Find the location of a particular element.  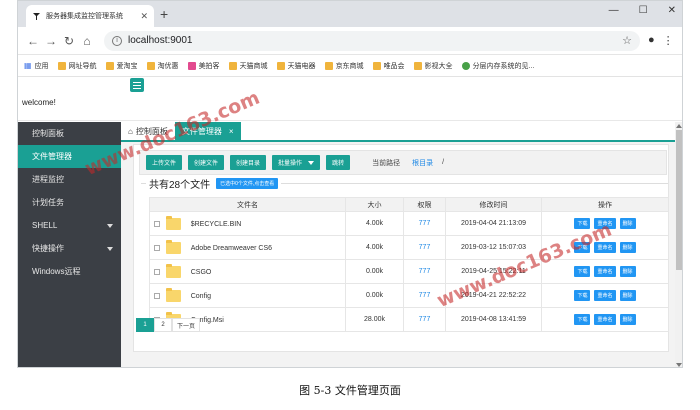

maximize-button: ☐ is located at coordinates (643, 10).